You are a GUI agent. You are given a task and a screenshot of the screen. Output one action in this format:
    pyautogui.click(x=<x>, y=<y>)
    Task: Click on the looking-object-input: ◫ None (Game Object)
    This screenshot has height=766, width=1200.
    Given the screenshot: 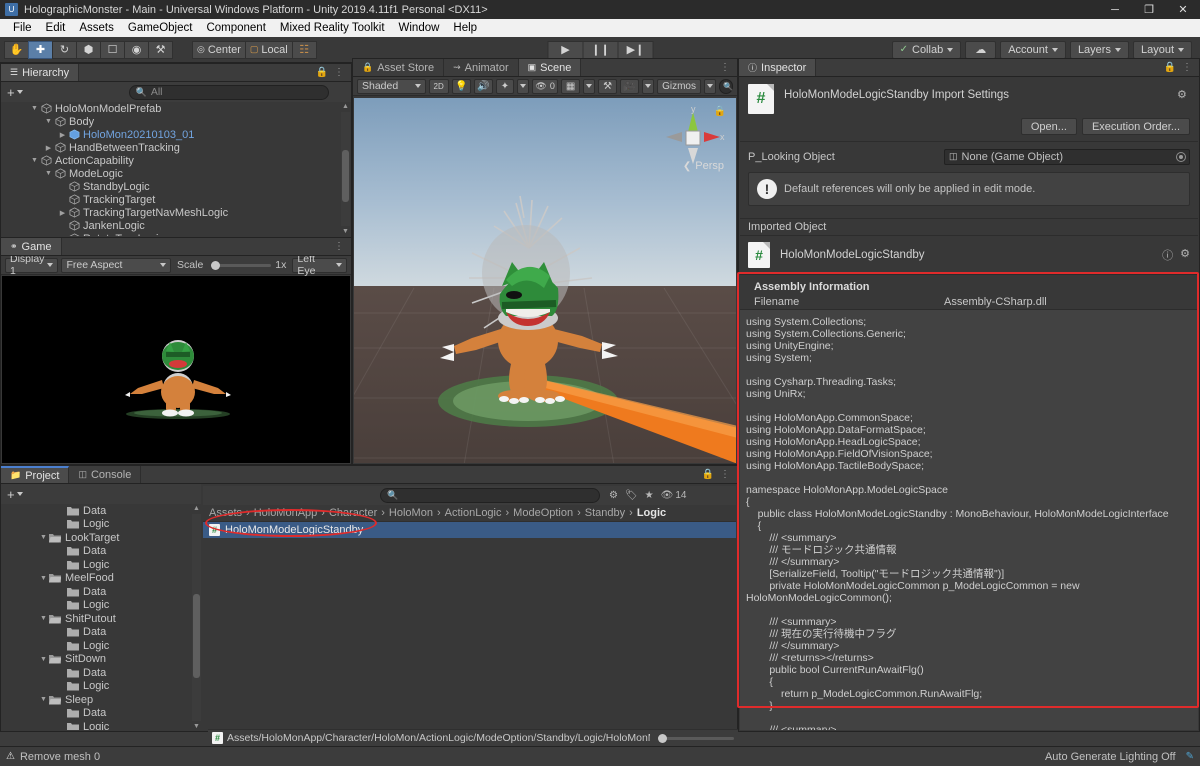 What is the action you would take?
    pyautogui.click(x=1067, y=156)
    